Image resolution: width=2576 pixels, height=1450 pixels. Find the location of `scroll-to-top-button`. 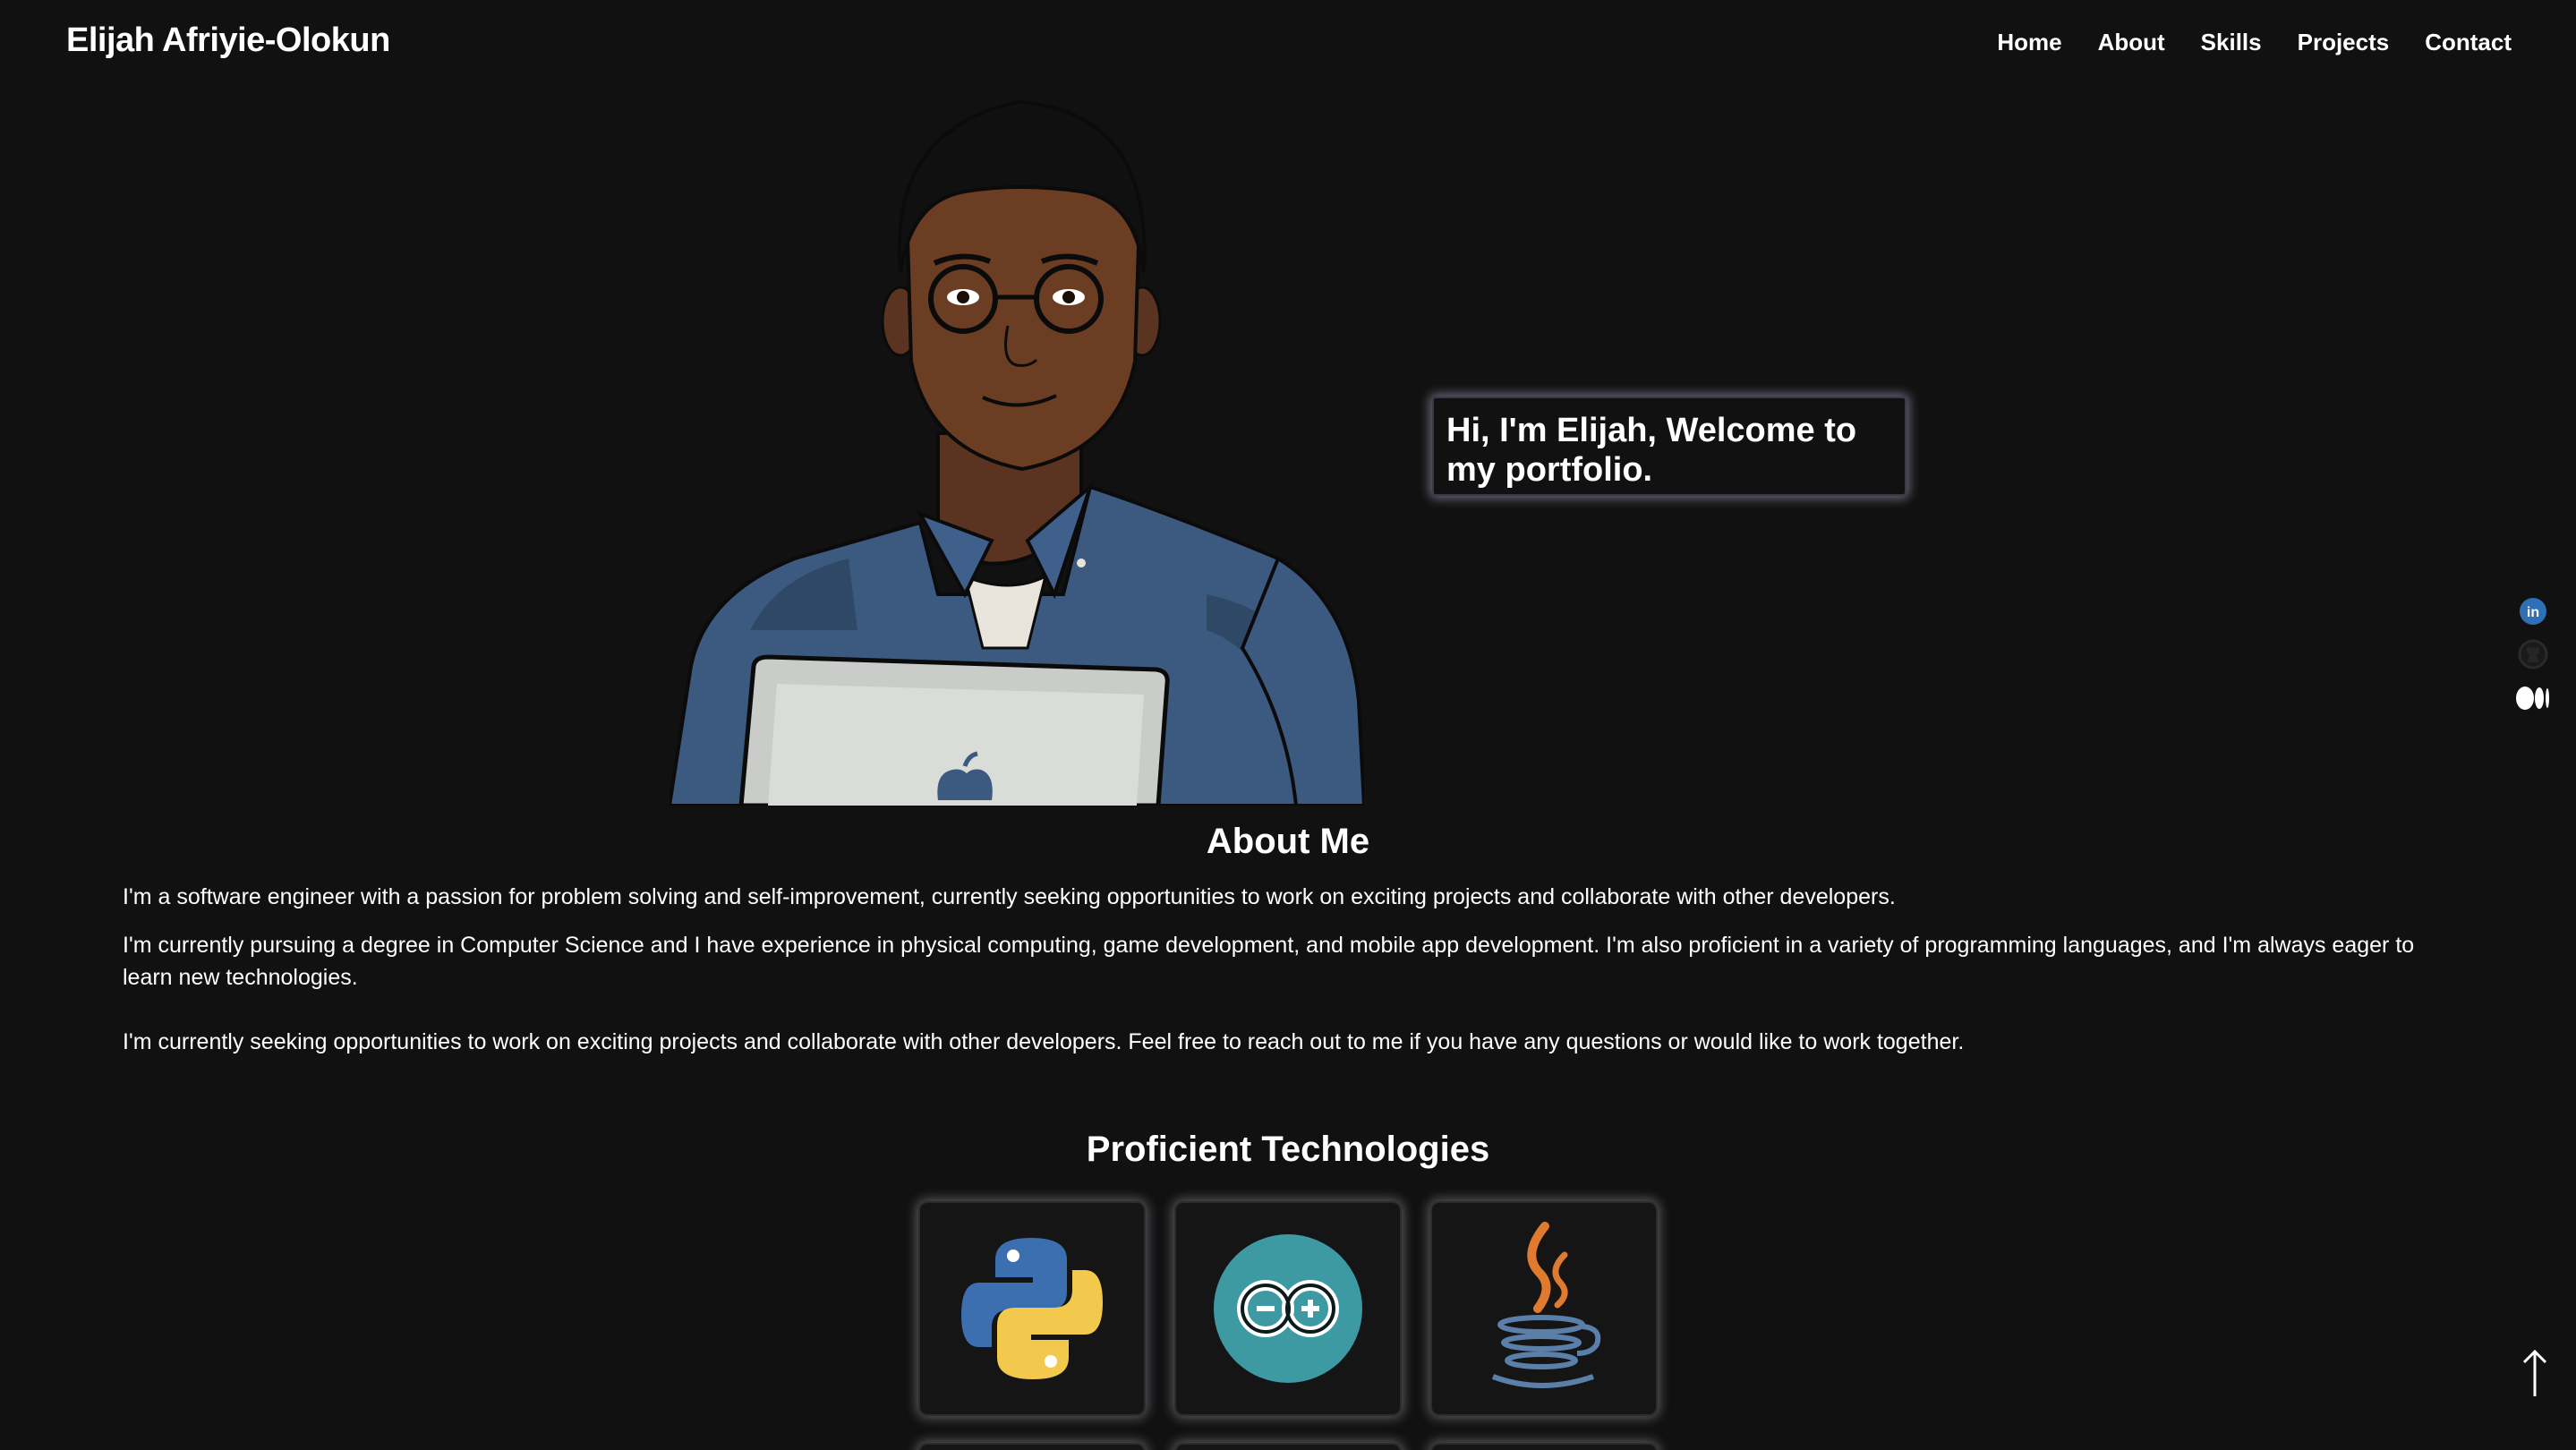

scroll-to-top-button is located at coordinates (2535, 1373).